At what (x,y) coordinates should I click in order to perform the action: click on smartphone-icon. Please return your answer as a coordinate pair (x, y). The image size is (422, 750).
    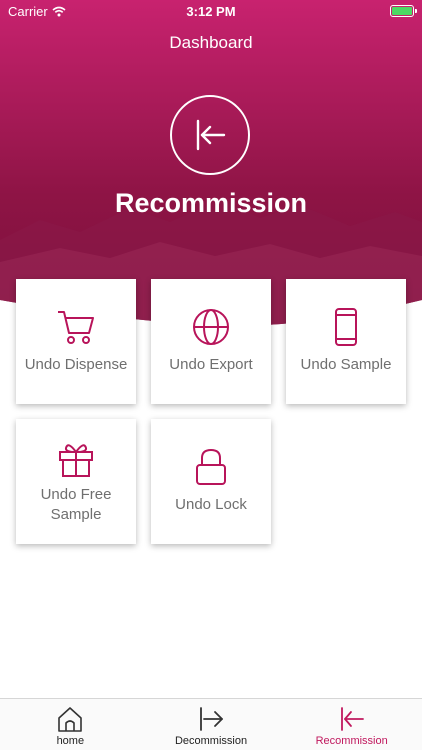
    Looking at the image, I should click on (346, 327).